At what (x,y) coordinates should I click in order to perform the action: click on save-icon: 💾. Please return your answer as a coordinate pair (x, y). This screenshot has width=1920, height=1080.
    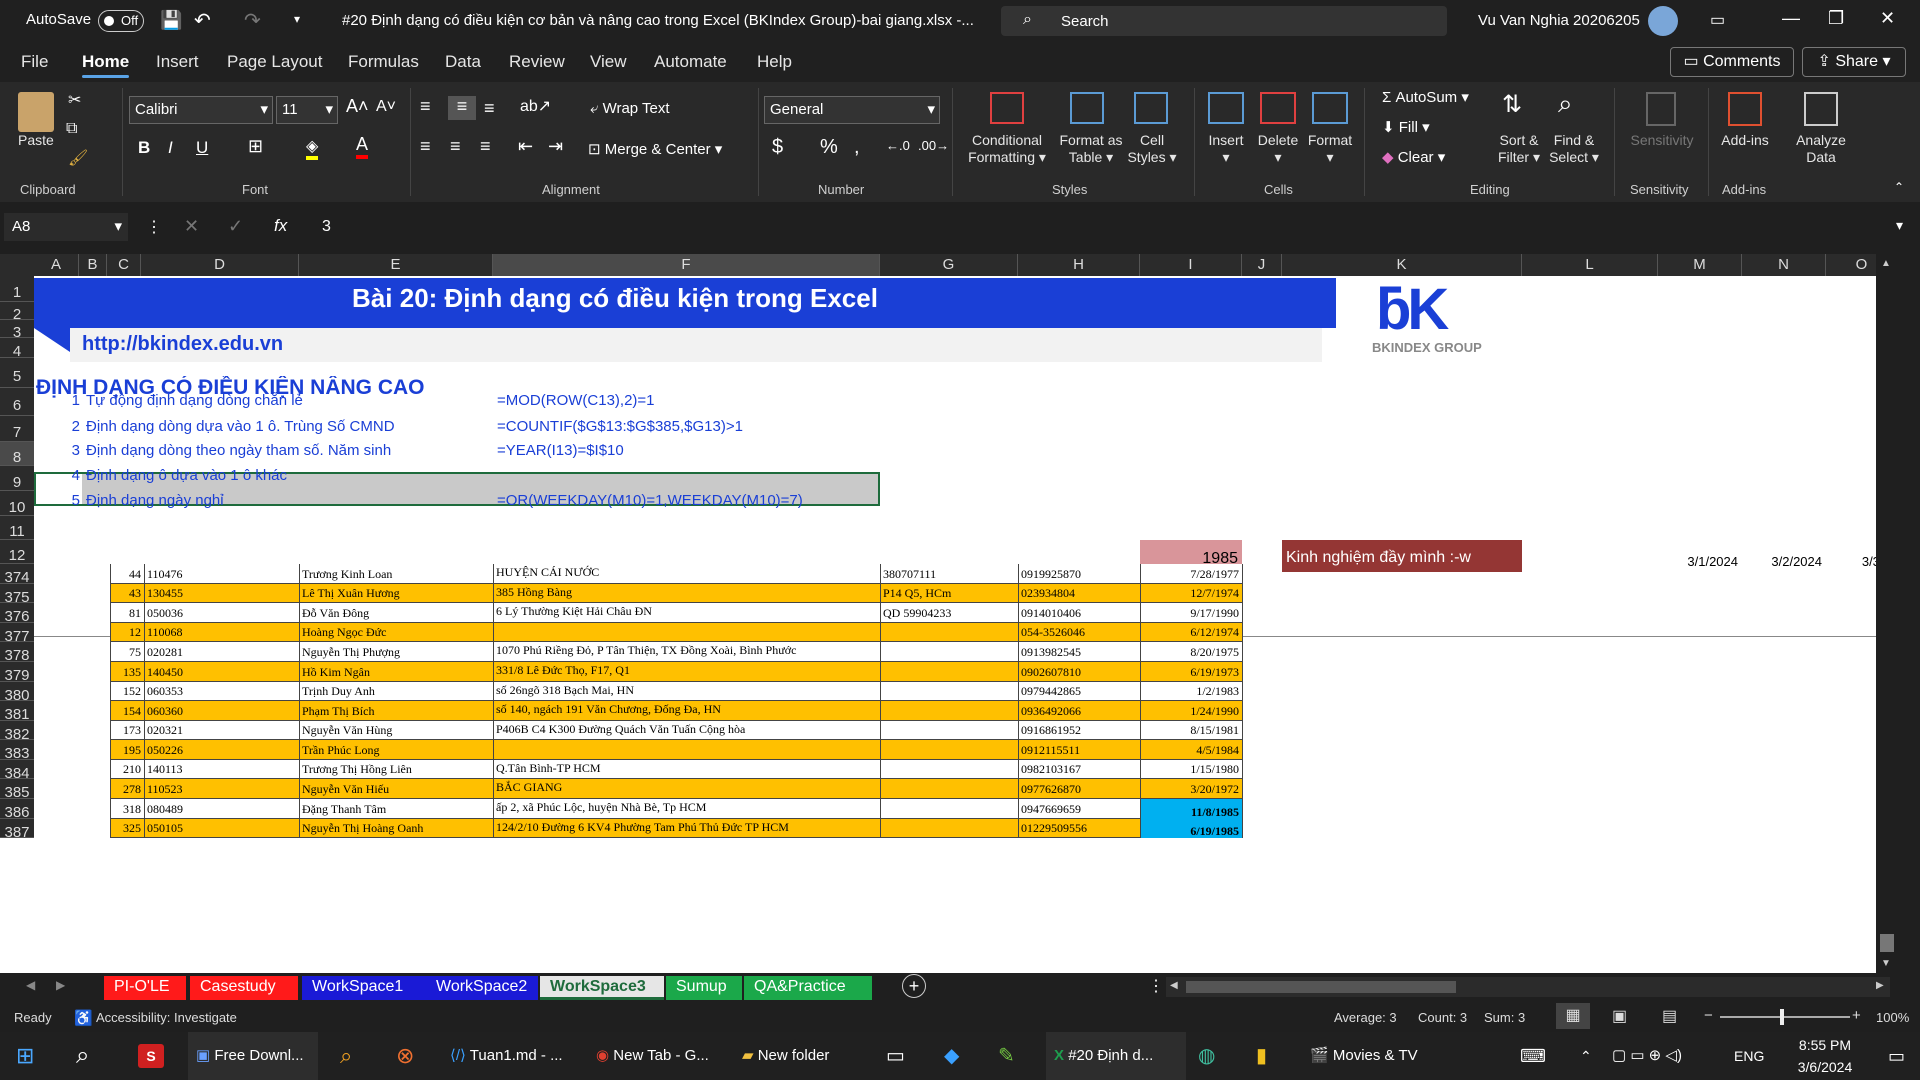
    Looking at the image, I should click on (171, 20).